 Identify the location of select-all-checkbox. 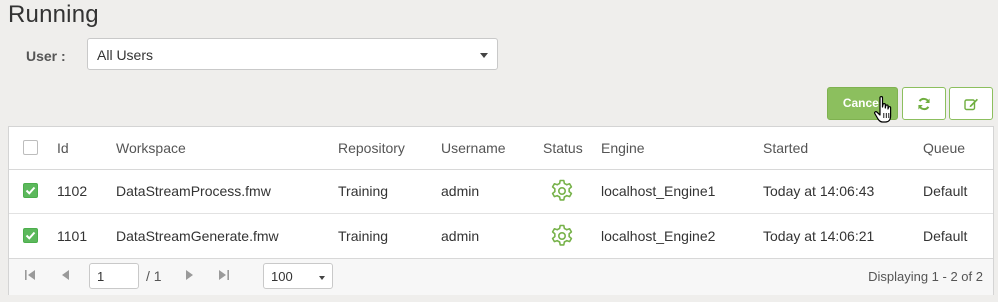
(30, 147).